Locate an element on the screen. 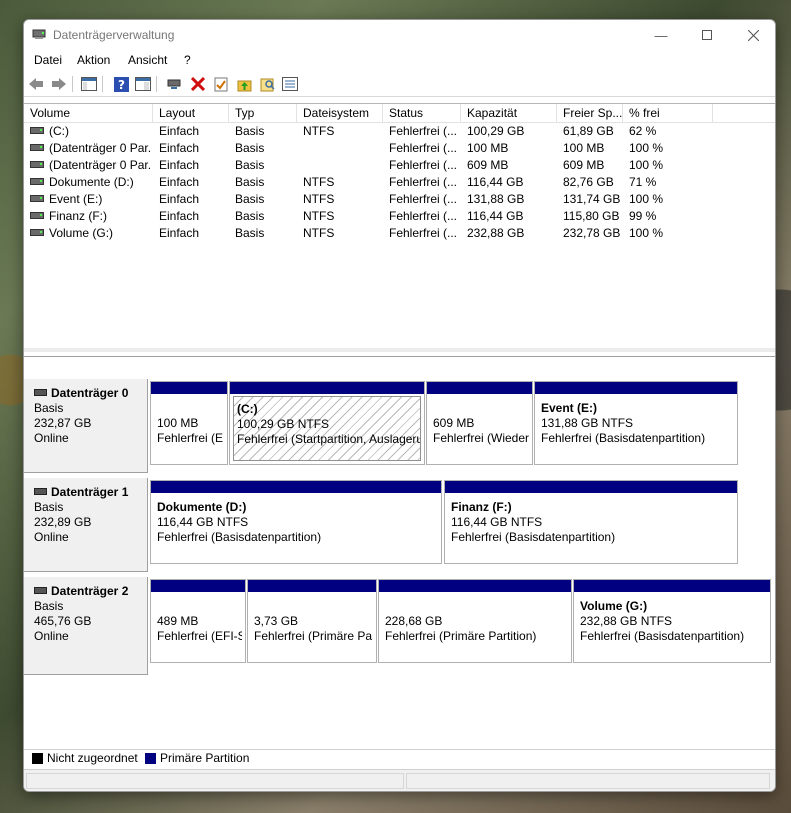  folder-up-icon is located at coordinates (244, 85).